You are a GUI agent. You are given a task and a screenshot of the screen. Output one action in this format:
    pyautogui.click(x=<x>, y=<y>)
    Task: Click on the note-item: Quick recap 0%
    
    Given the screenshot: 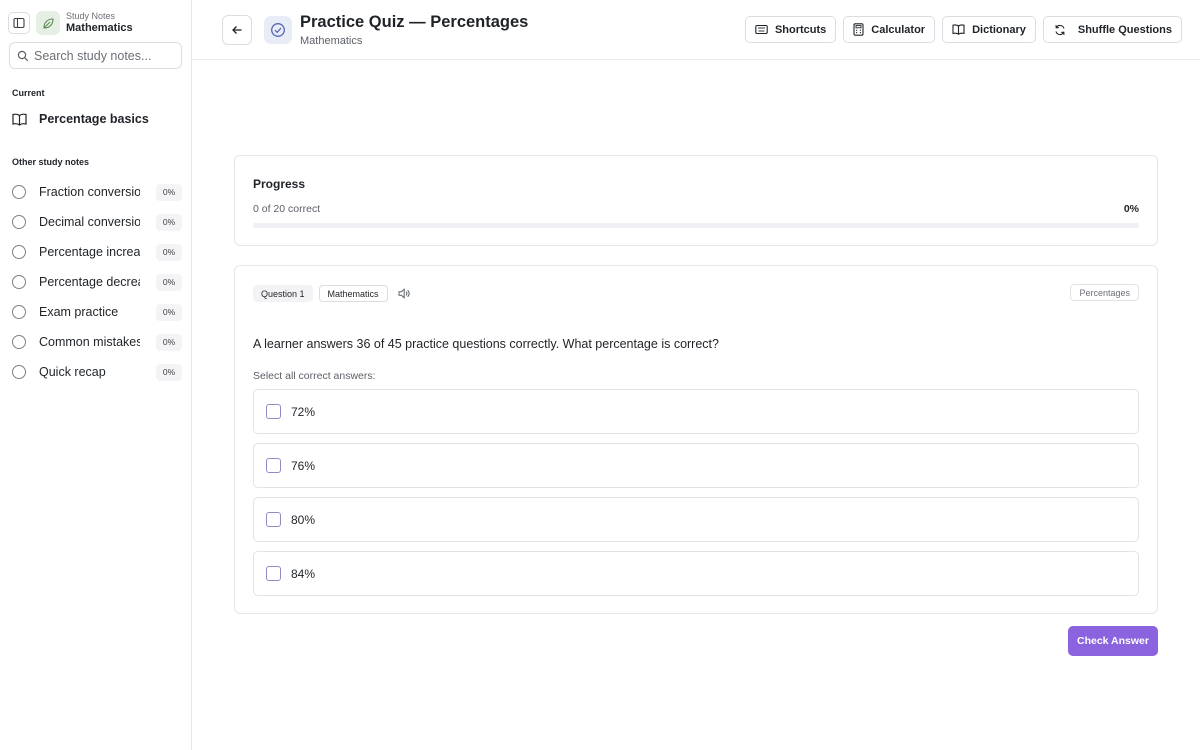 What is the action you would take?
    pyautogui.click(x=97, y=372)
    